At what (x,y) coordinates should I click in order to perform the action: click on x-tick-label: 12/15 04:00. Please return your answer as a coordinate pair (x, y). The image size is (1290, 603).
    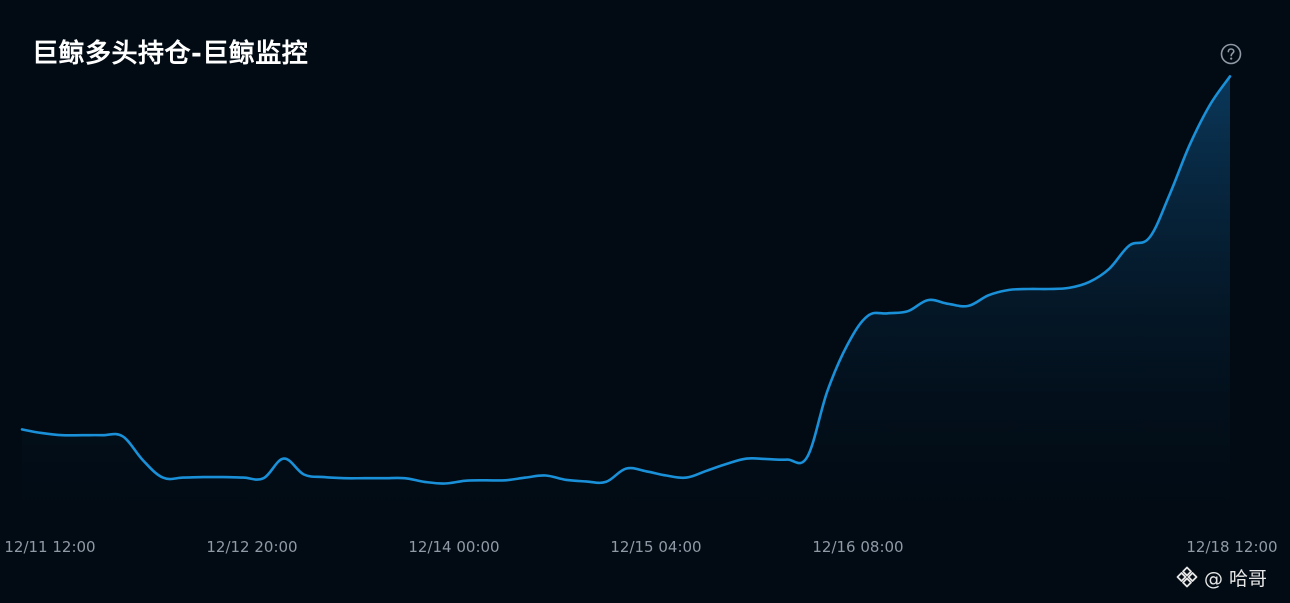
    Looking at the image, I should click on (655, 547).